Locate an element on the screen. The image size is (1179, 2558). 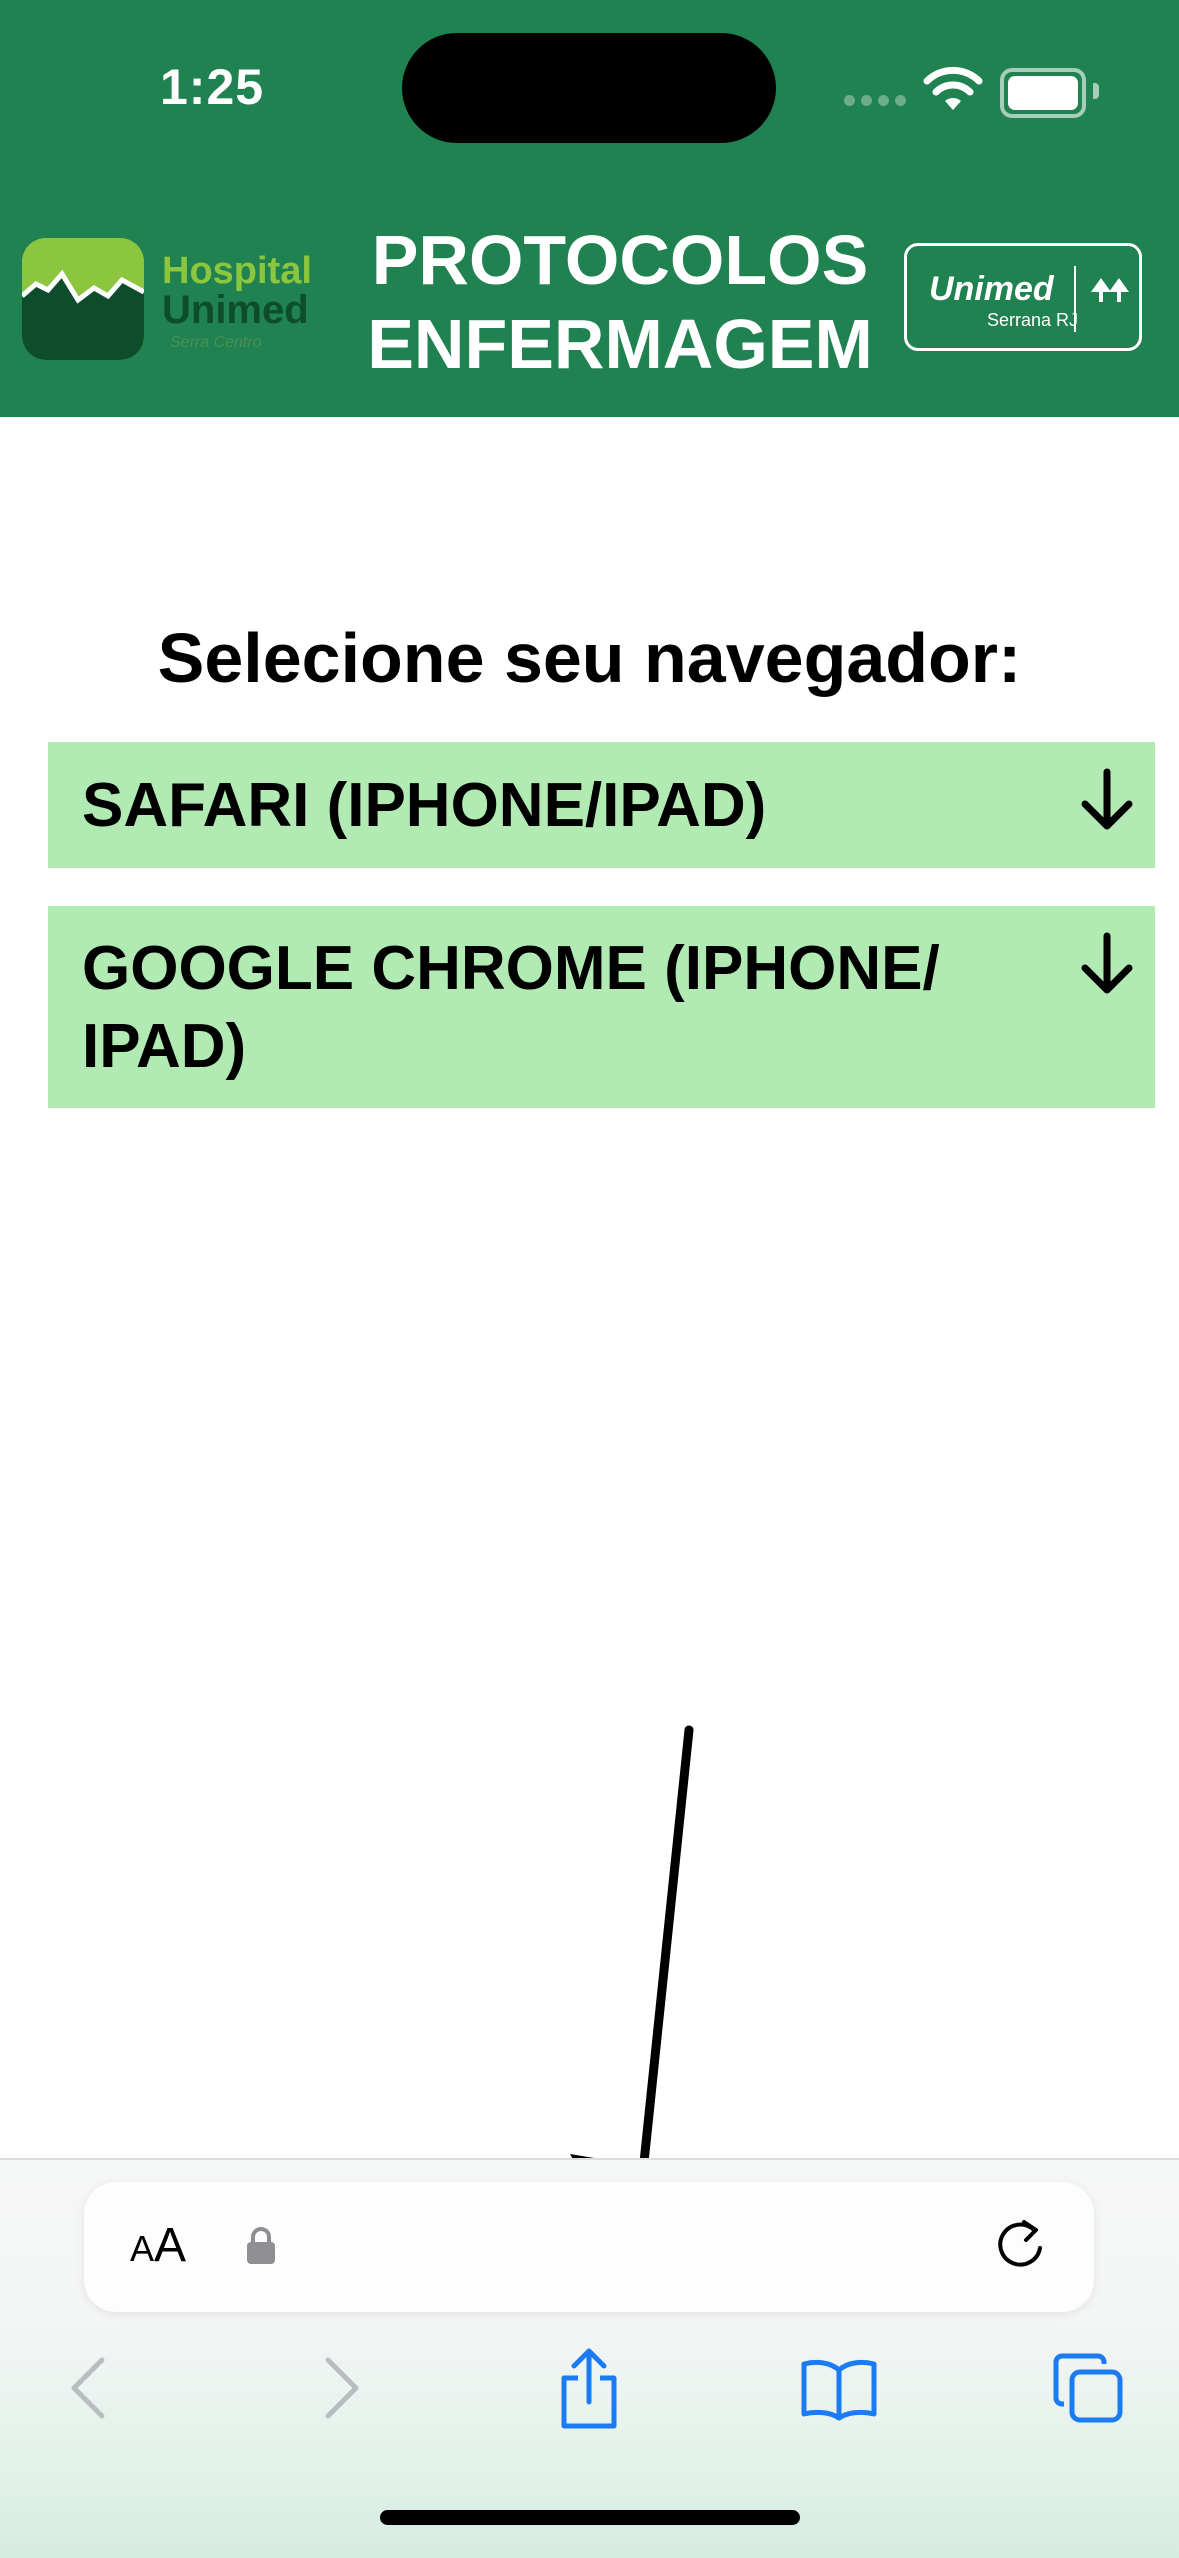
back-icon is located at coordinates (88, 2388).